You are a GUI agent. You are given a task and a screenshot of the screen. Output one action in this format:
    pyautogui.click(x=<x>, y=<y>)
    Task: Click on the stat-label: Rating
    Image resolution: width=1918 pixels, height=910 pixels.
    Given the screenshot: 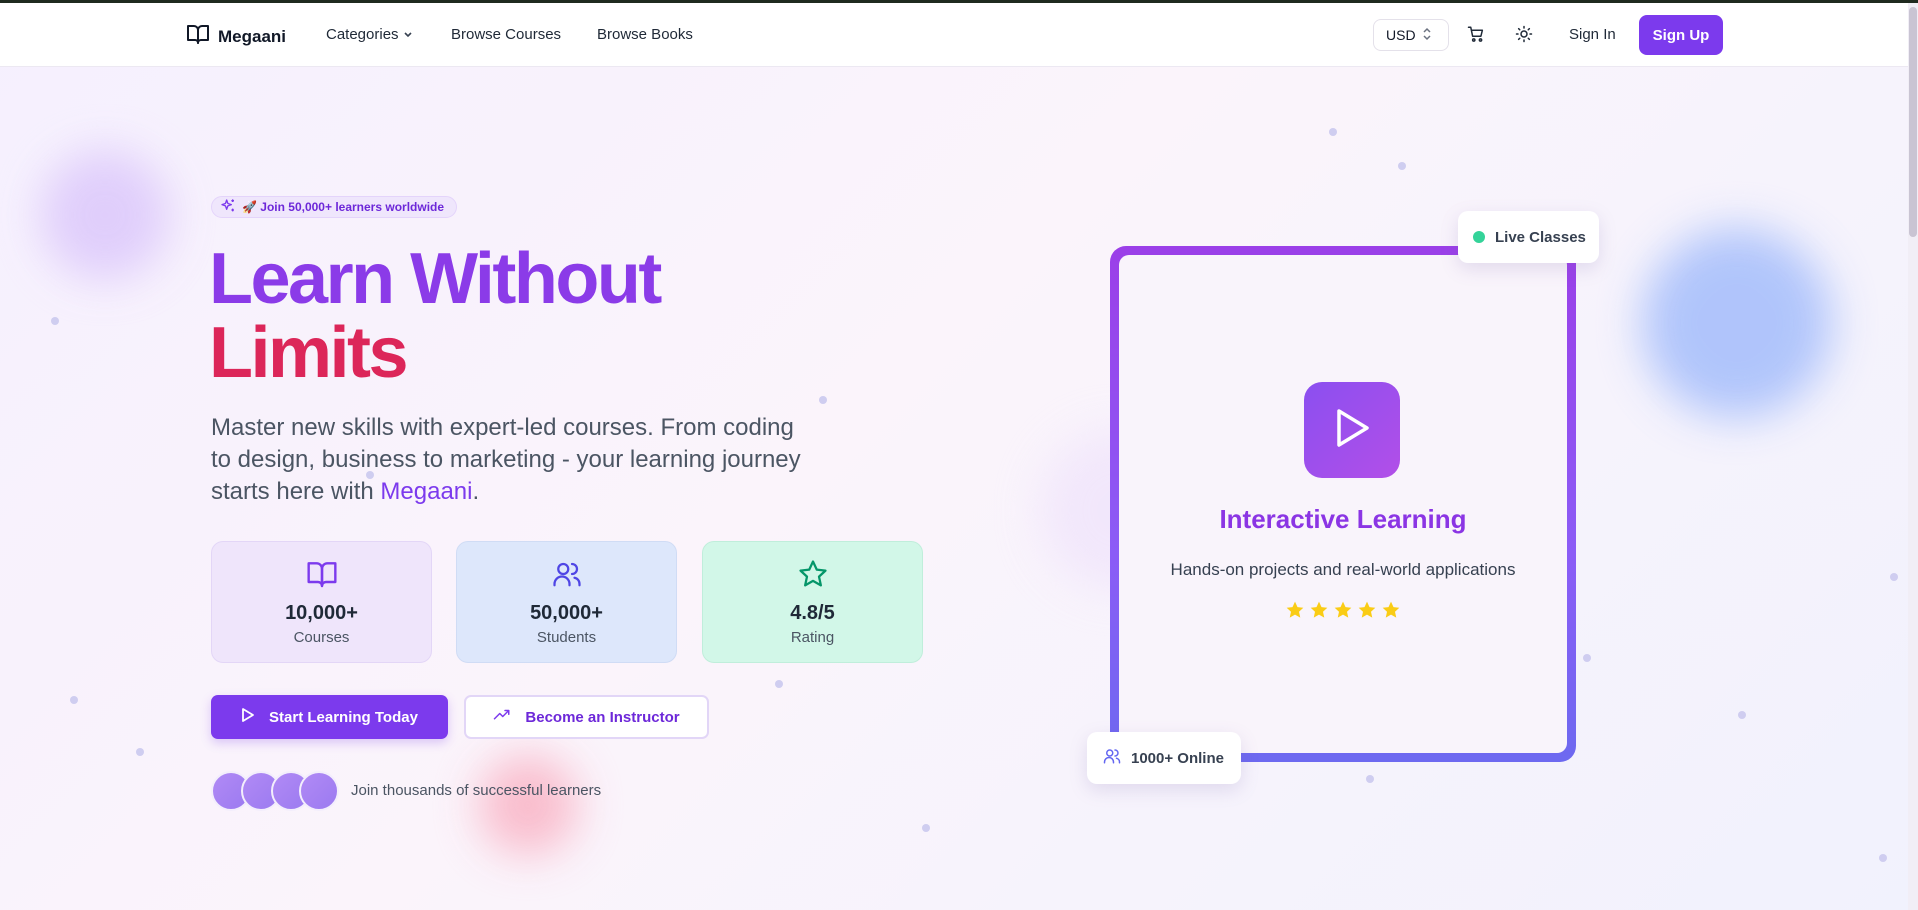 What is the action you would take?
    pyautogui.click(x=812, y=637)
    